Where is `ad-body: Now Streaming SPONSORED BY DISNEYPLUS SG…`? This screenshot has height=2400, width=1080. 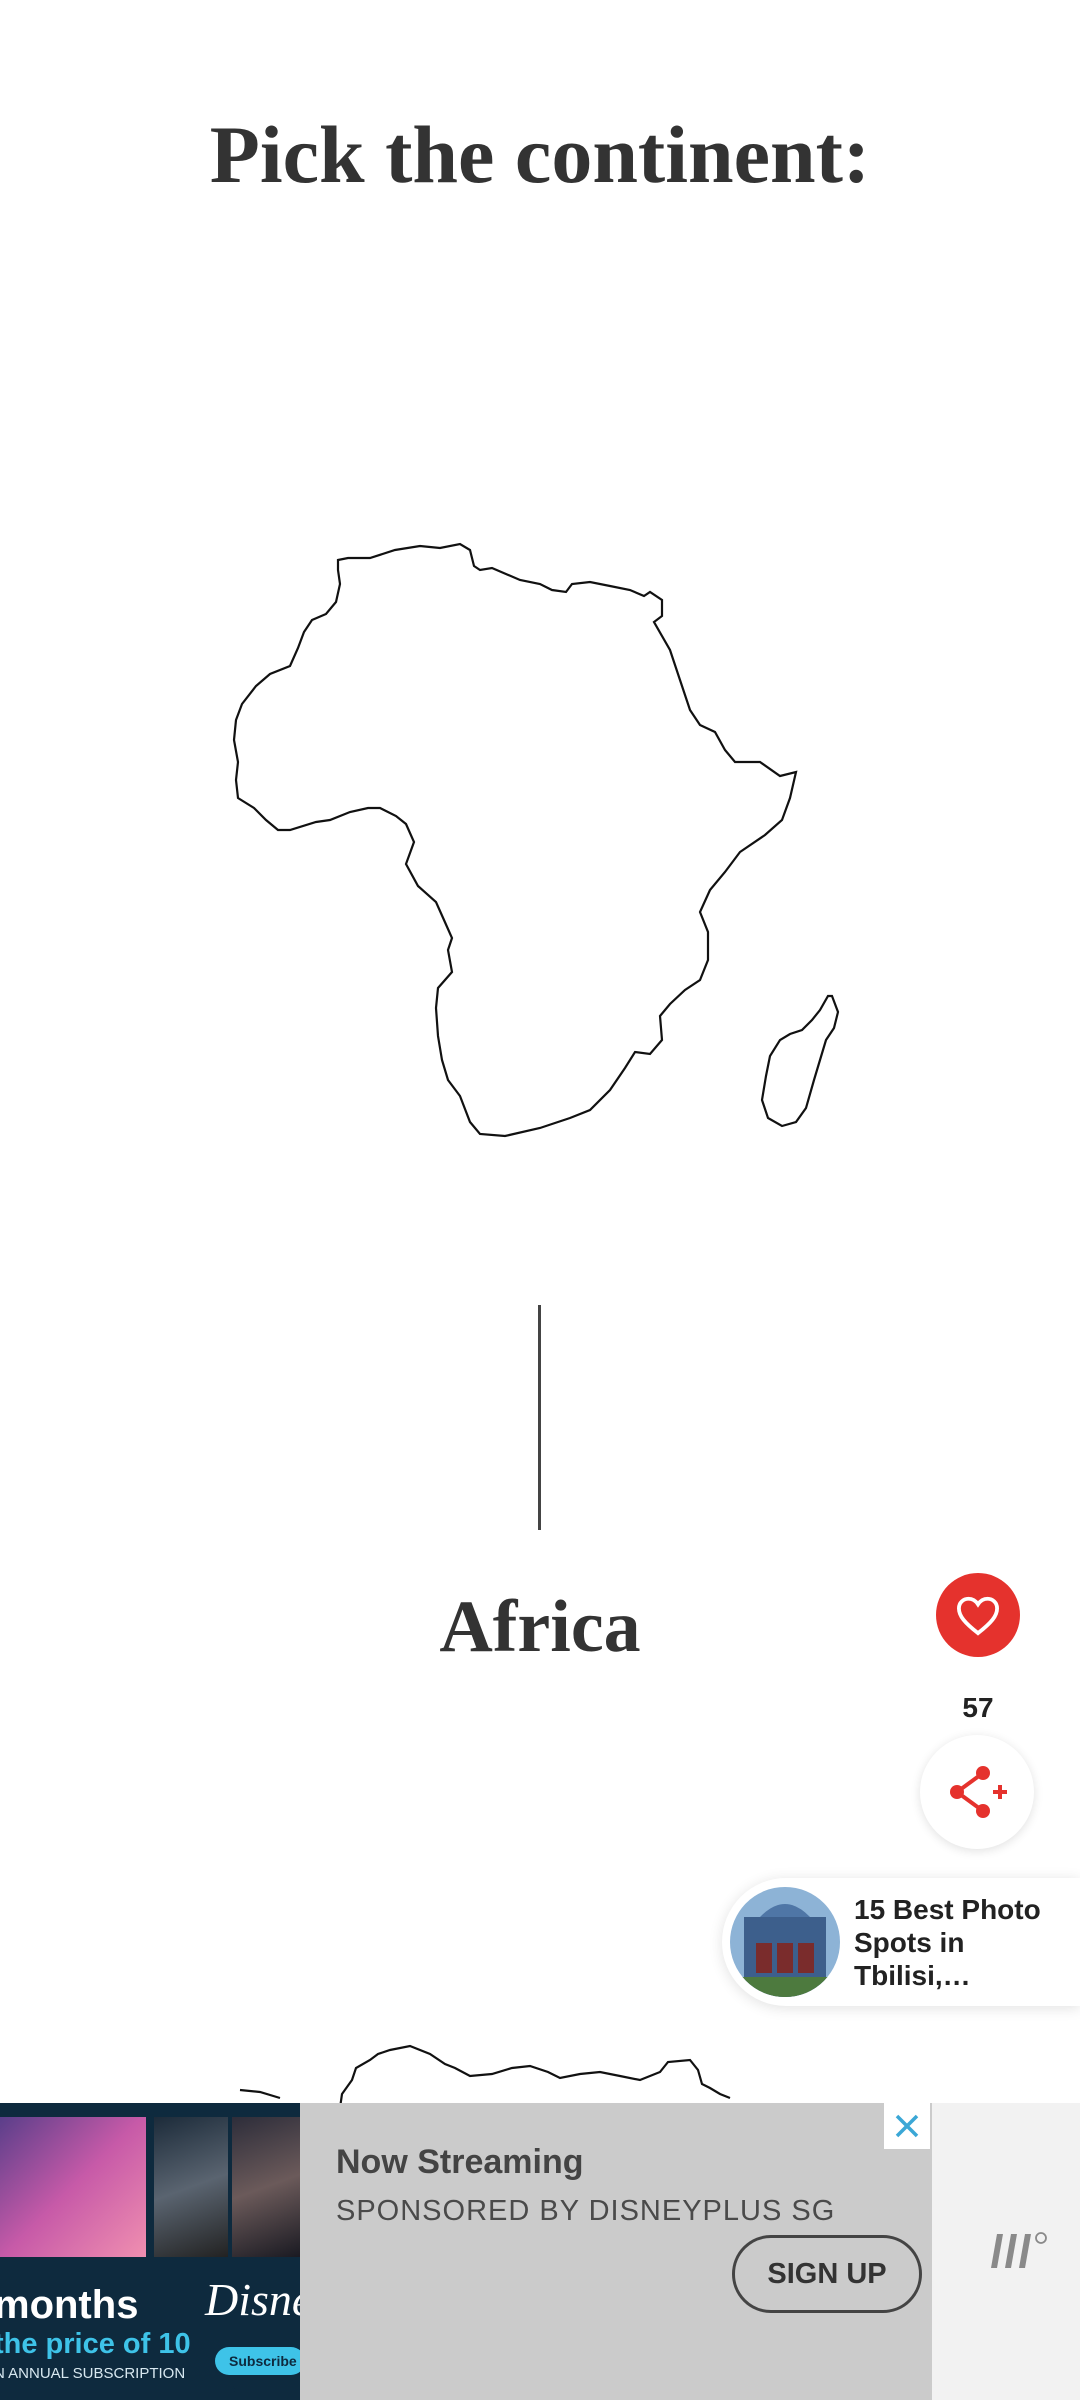 ad-body: Now Streaming SPONSORED BY DISNEYPLUS SG… is located at coordinates (616, 2251).